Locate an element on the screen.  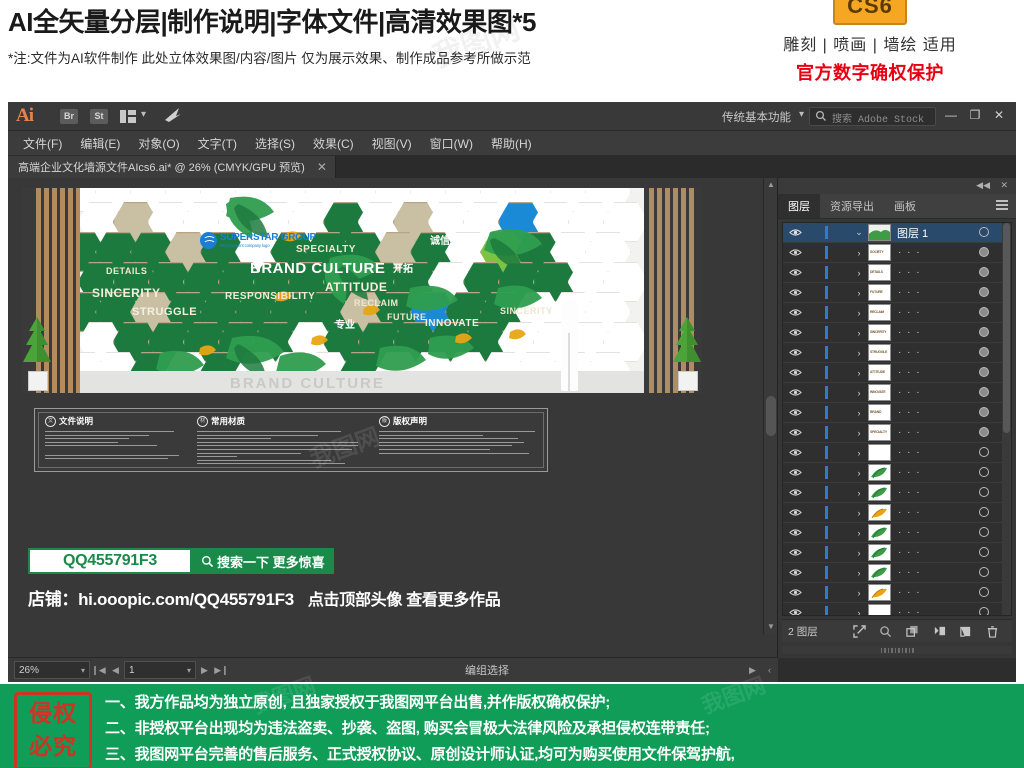
next-artboard-button: ▶ is located at coordinates (204, 670).